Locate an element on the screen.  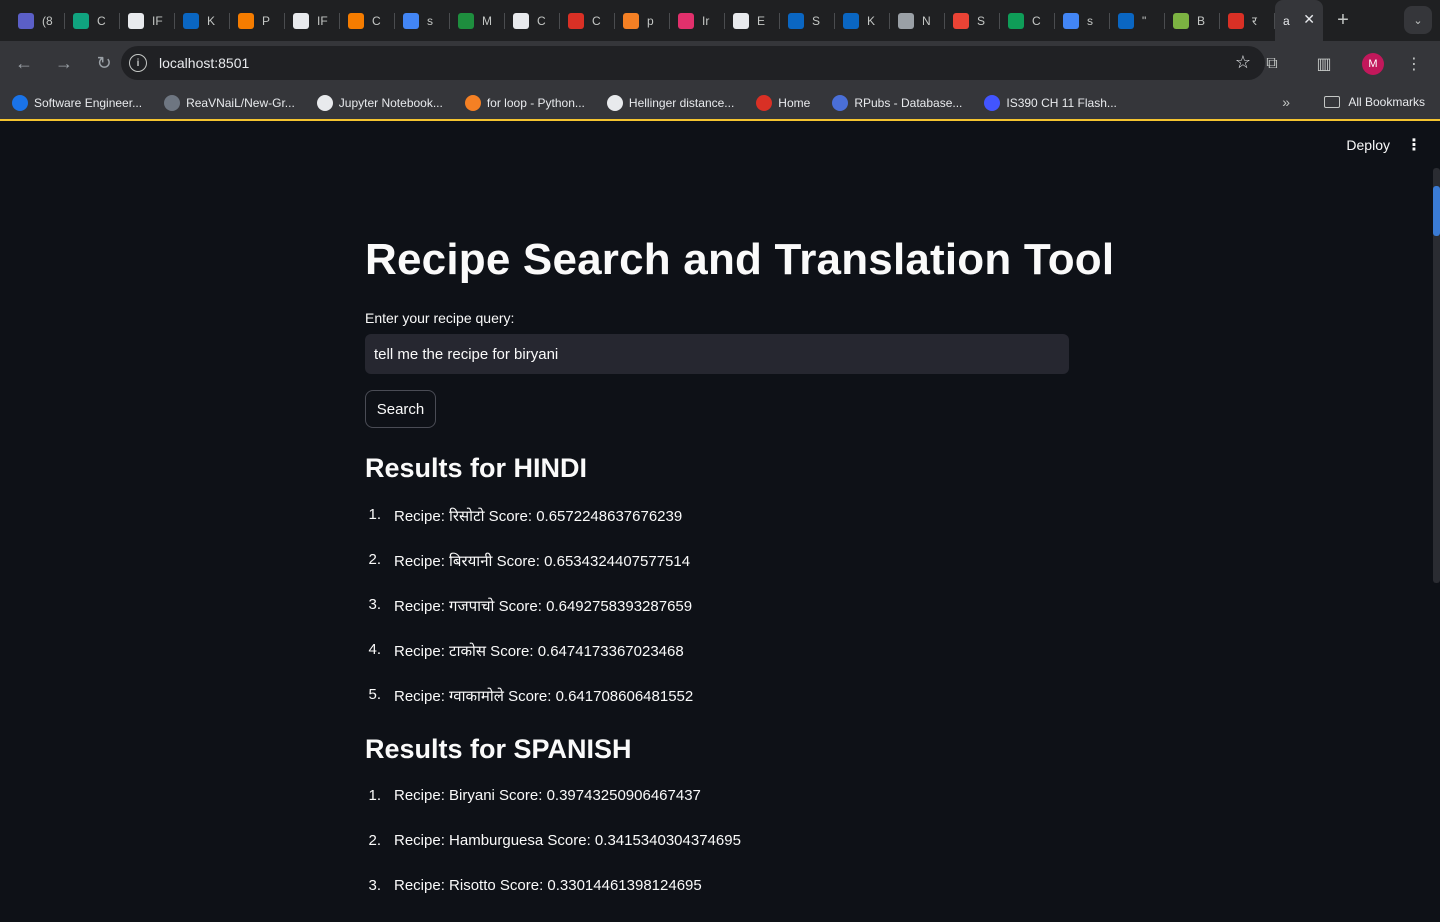
tab-search-button: ⌄ is located at coordinates (1418, 20).